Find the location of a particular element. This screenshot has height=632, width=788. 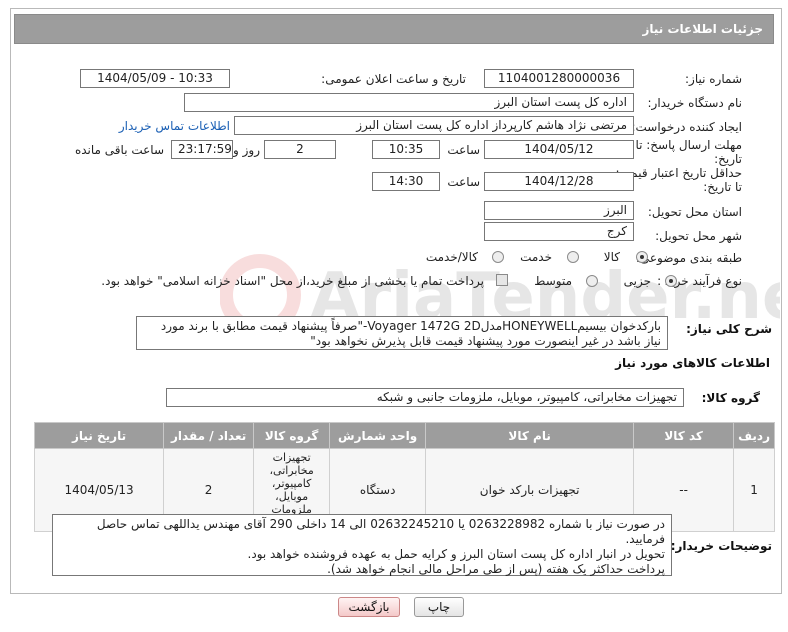

process-radio-medium is located at coordinates (592, 281).